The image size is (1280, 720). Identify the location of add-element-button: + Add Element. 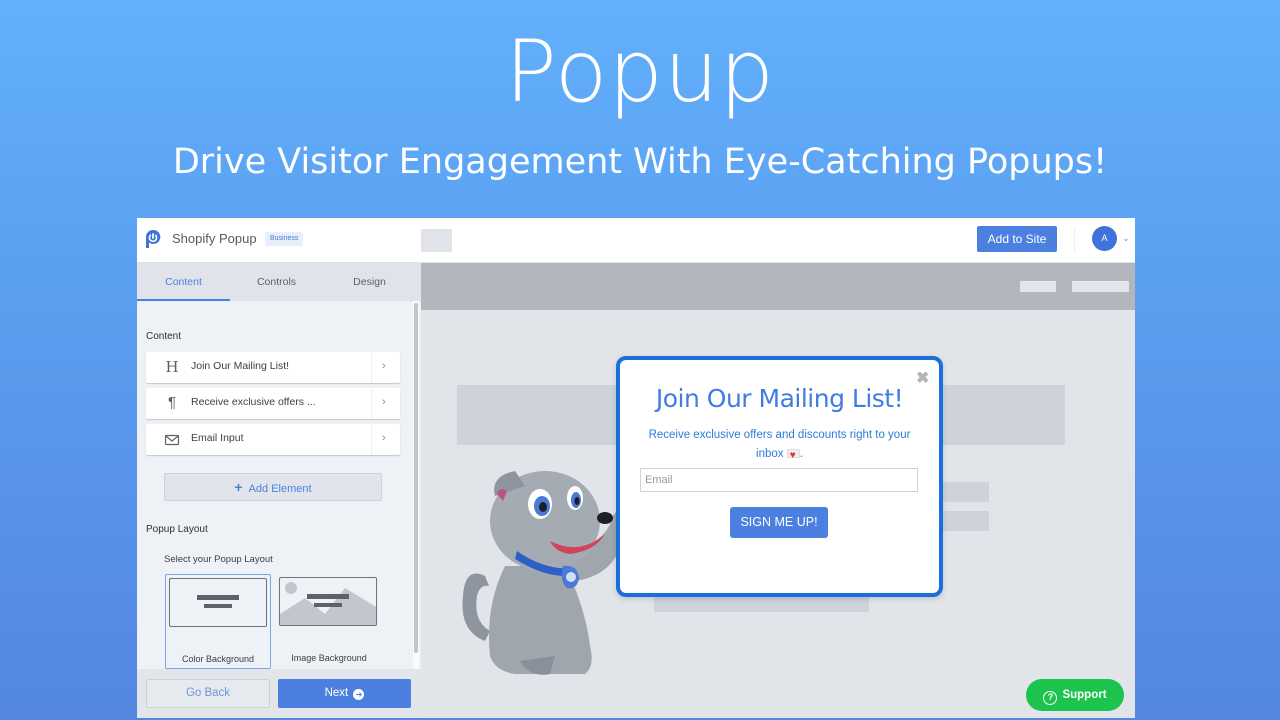
(273, 487).